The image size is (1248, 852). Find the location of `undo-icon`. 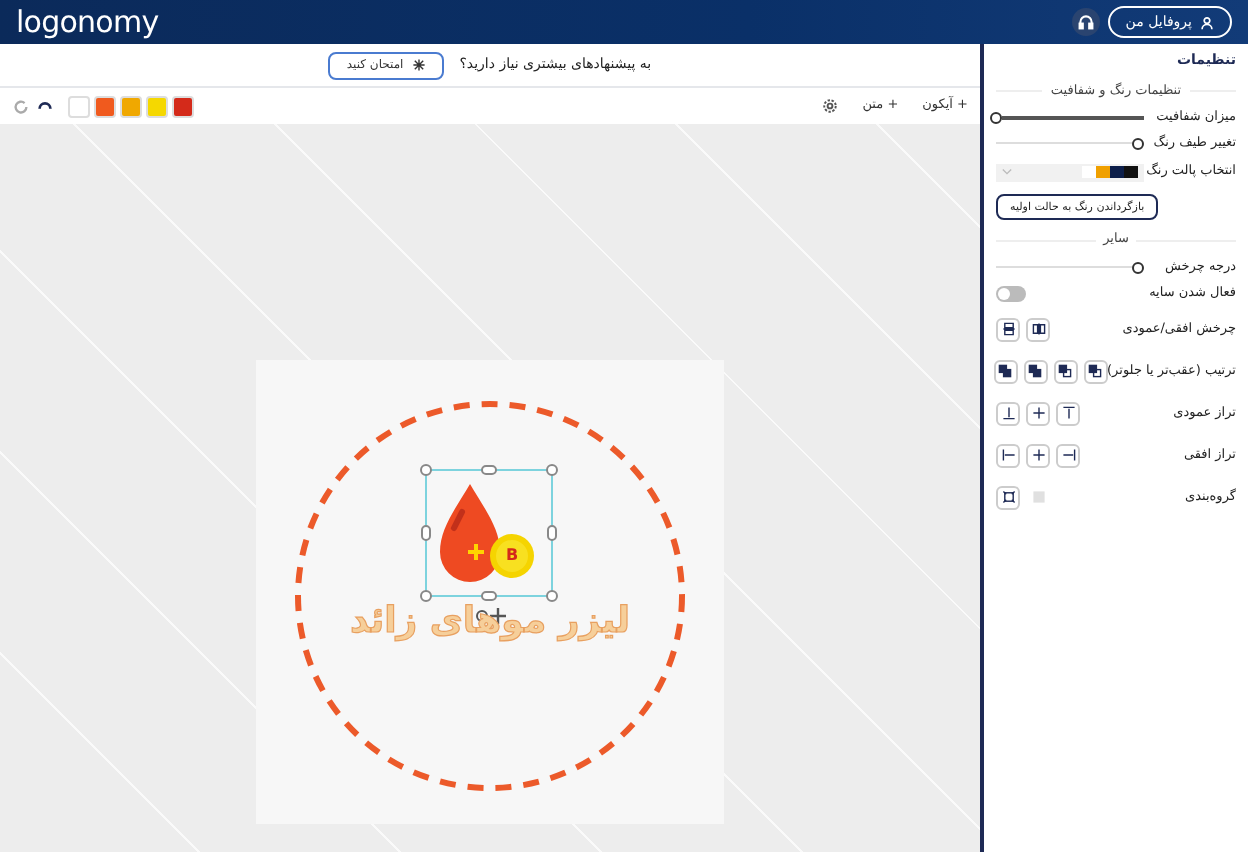

undo-icon is located at coordinates (45, 106).